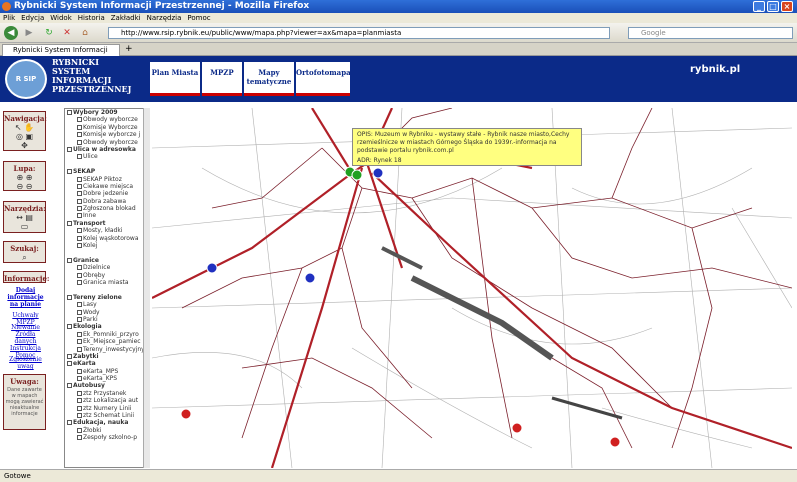  I want to click on layer-item: Zgłoszona blokad, so click(107, 208).